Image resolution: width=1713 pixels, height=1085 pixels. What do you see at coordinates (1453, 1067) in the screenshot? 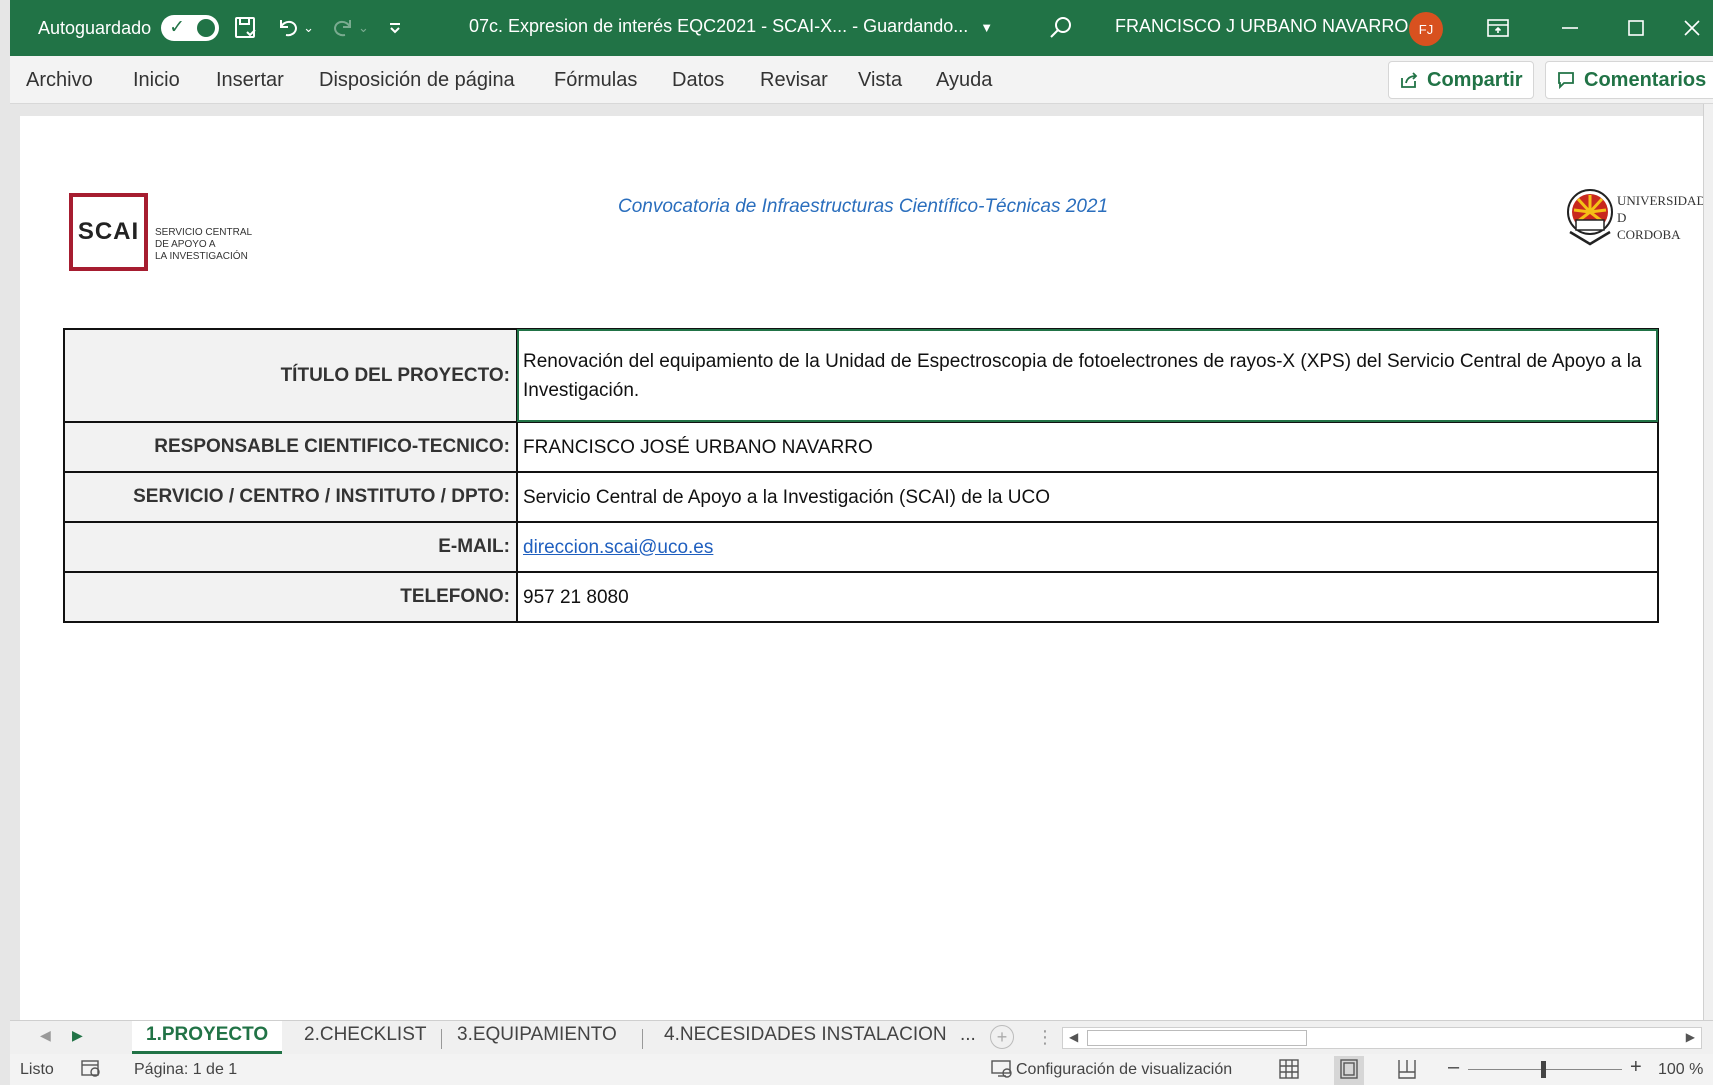
I see `zoom-out-icon: –` at bounding box center [1453, 1067].